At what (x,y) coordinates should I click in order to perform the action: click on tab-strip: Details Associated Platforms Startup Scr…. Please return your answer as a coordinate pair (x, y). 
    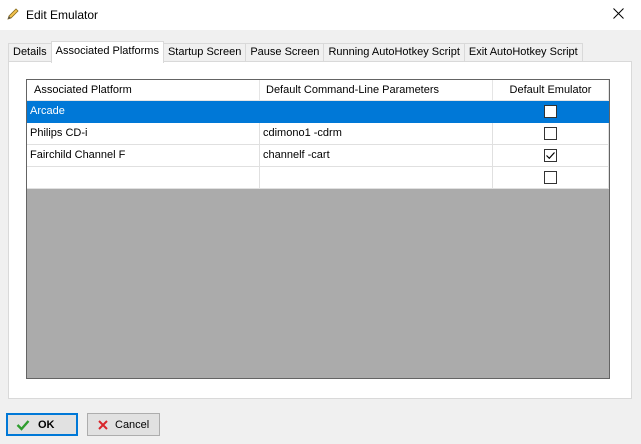
    Looking at the image, I should click on (295, 52).